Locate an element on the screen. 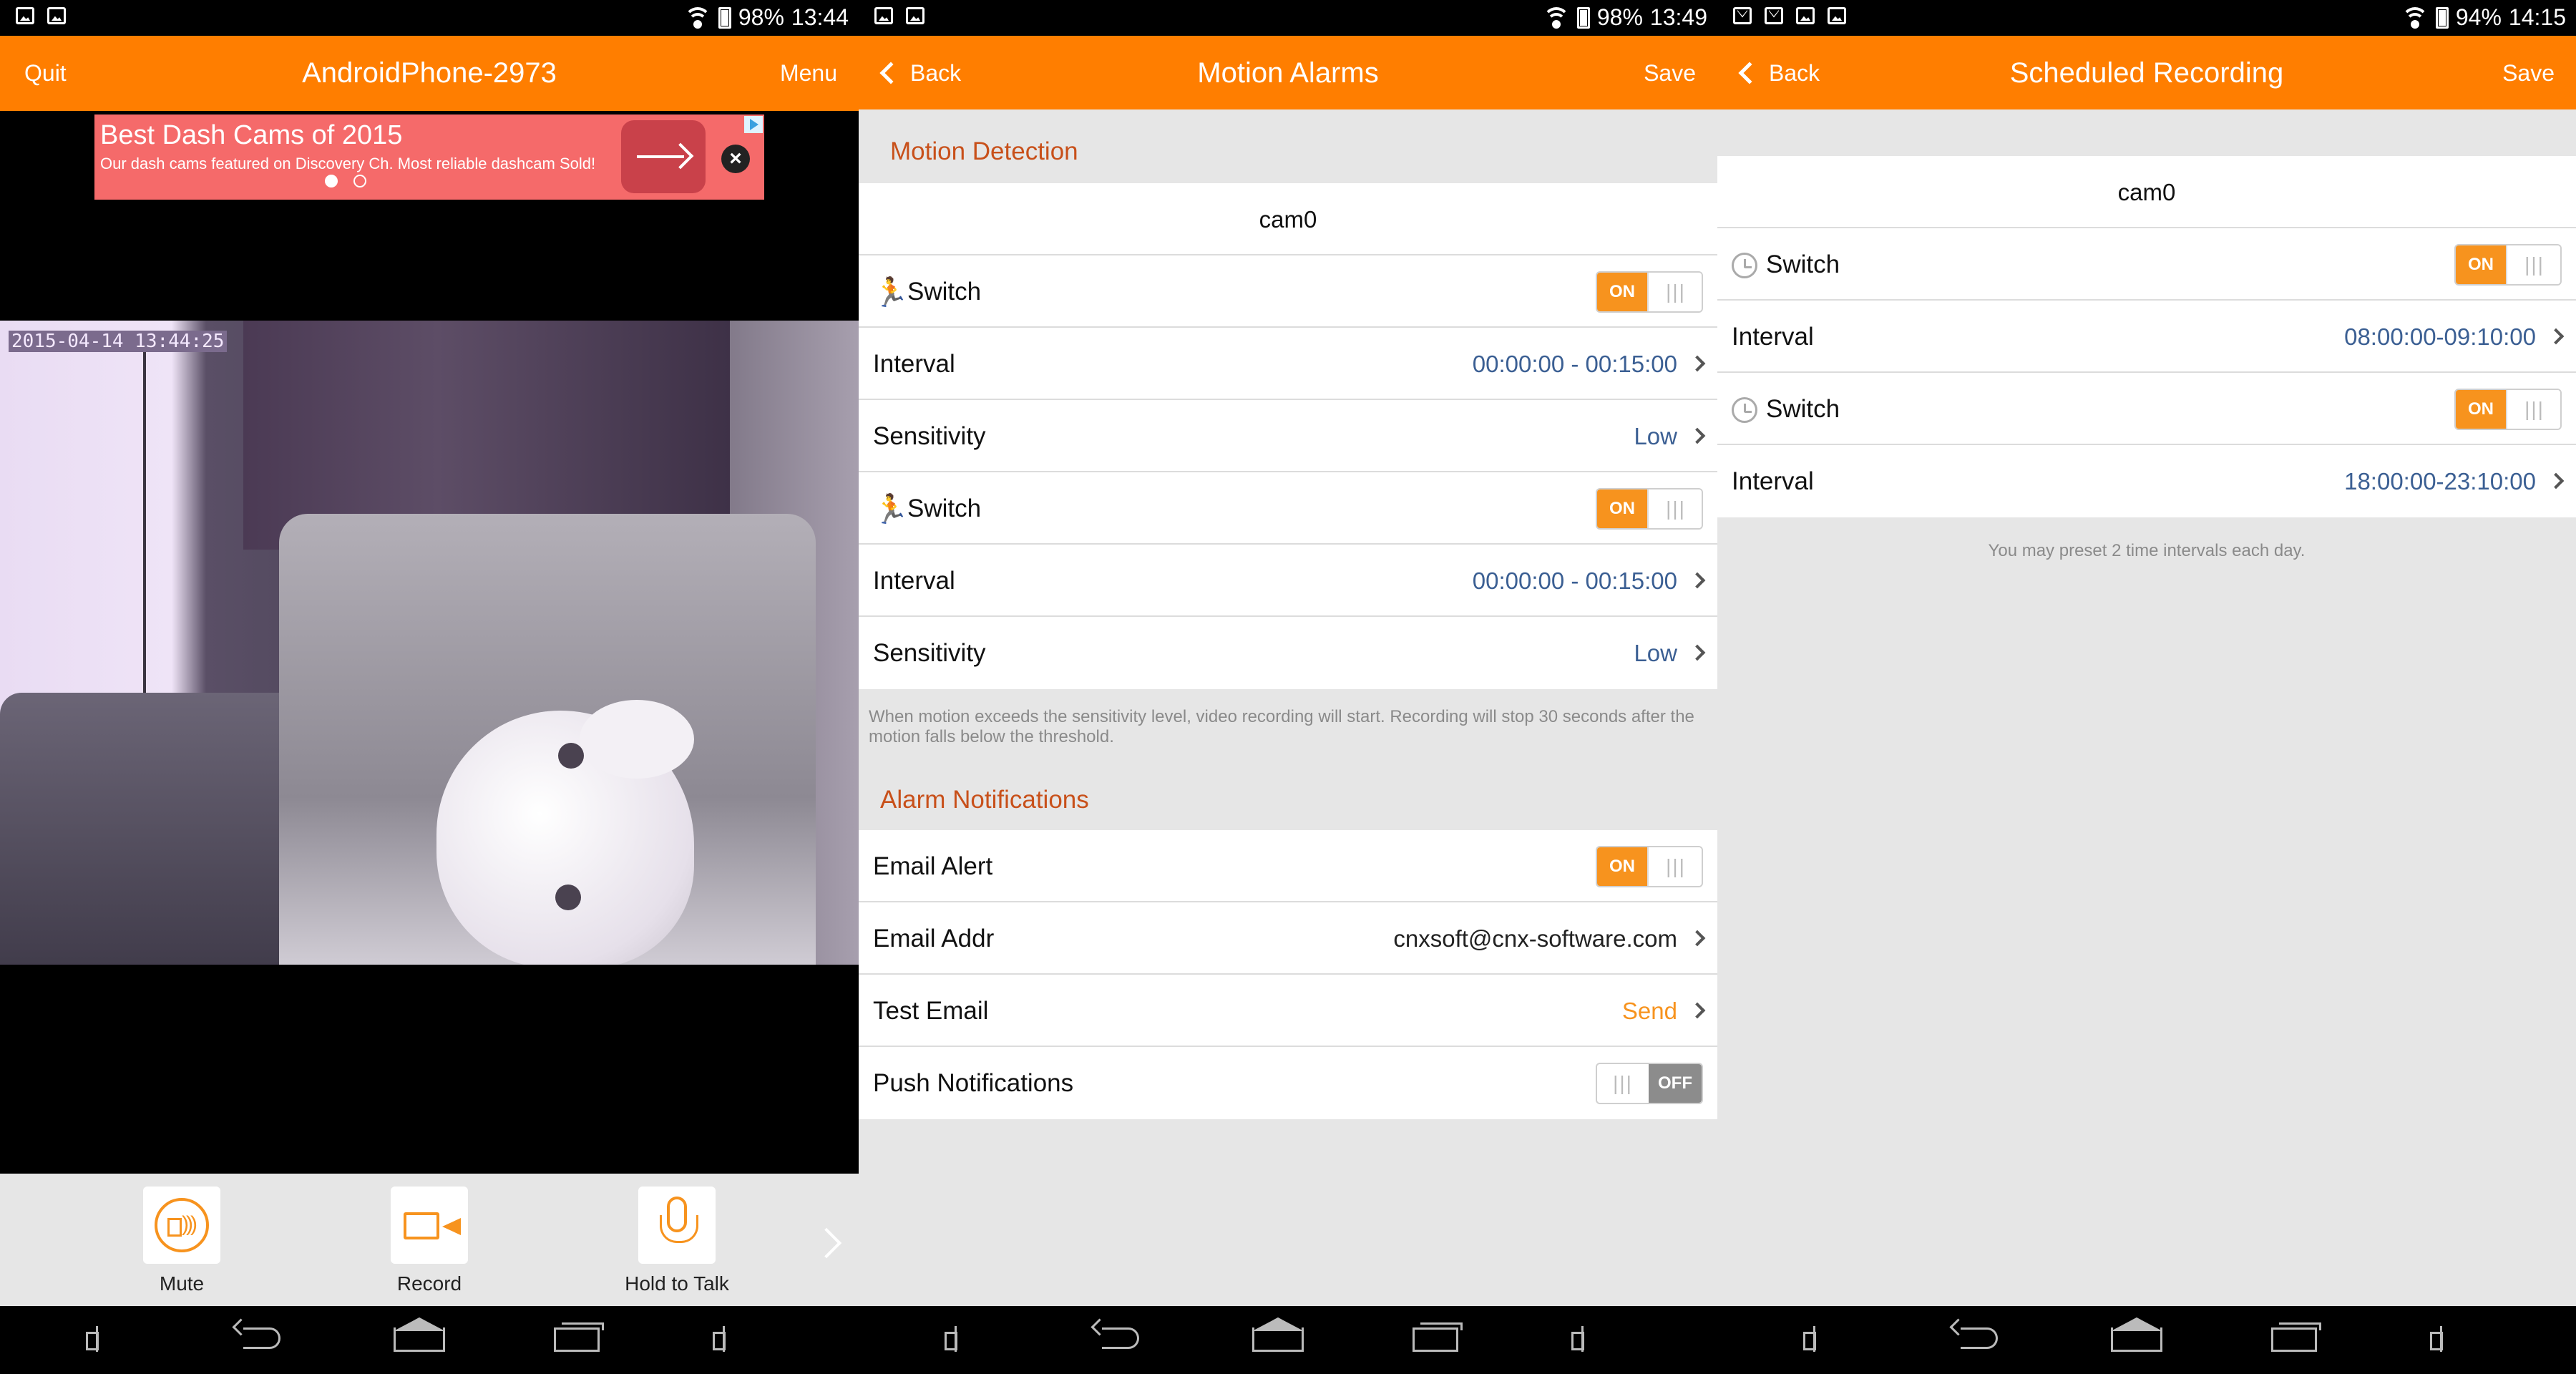 This screenshot has width=2576, height=1374. schedule-interval-row-2: Interval 18:00:00-23:10:00 is located at coordinates (2146, 481).